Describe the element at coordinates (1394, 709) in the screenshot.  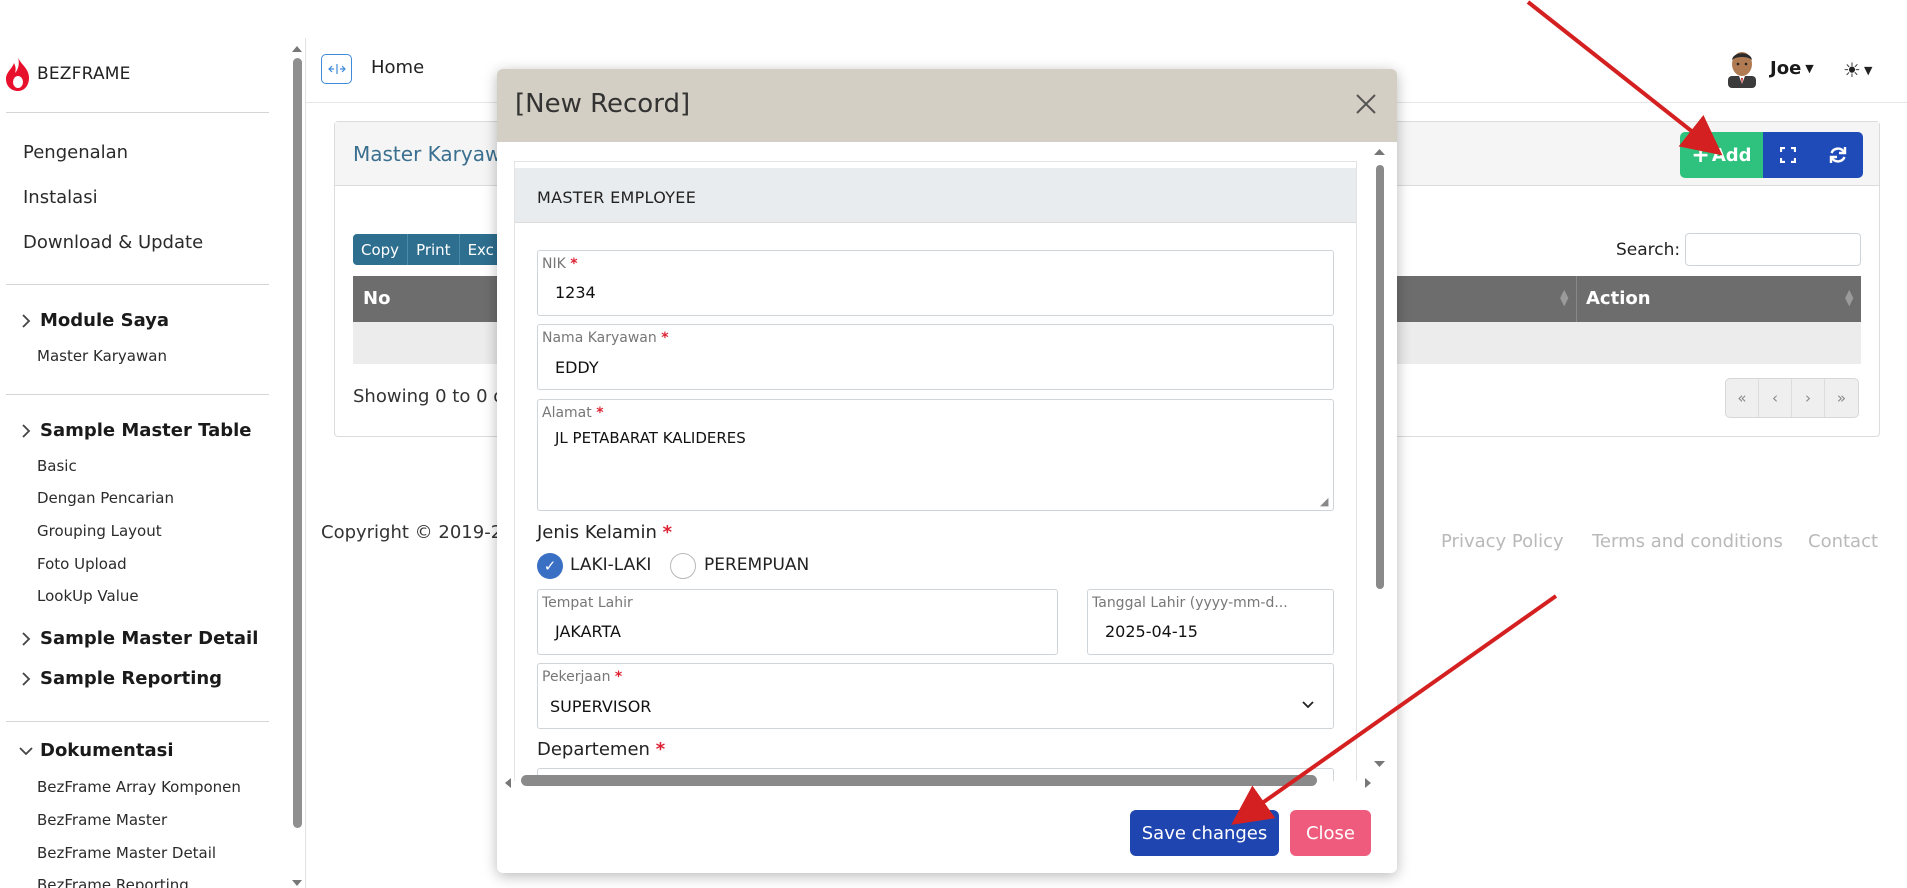
I see `annotation-arrow-to-save` at that location.